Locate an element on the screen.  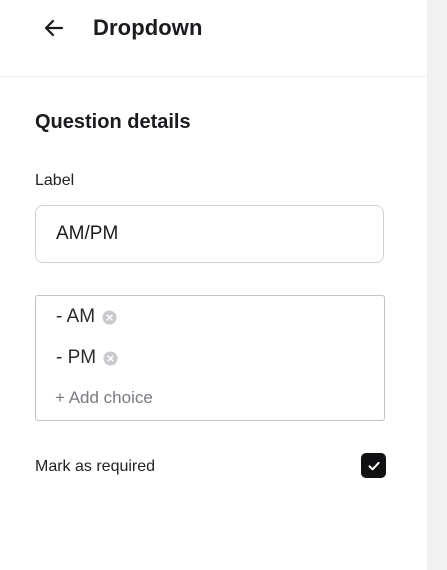
choice-label: - PM is located at coordinates (76, 358).